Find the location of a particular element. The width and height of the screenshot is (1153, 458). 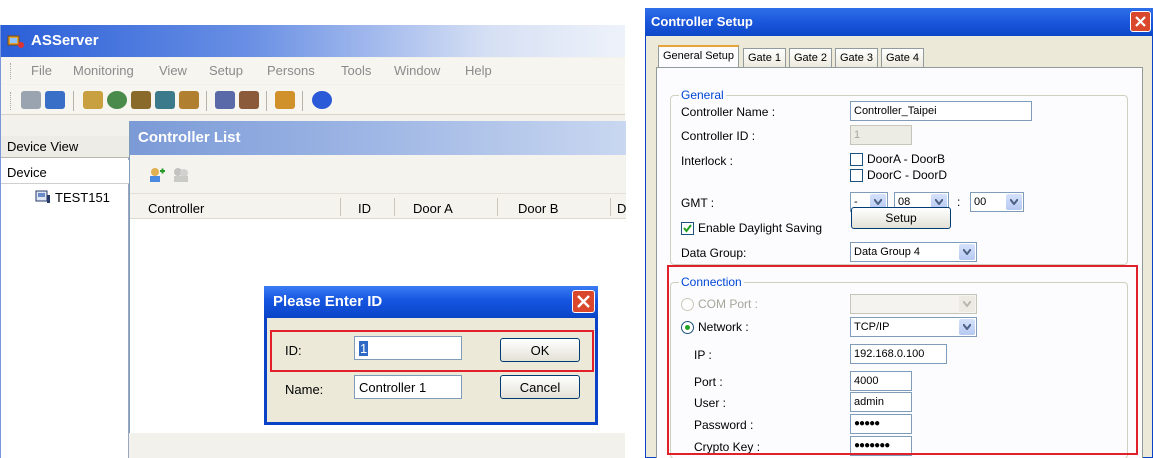

device-column-header: Device is located at coordinates (65, 172).